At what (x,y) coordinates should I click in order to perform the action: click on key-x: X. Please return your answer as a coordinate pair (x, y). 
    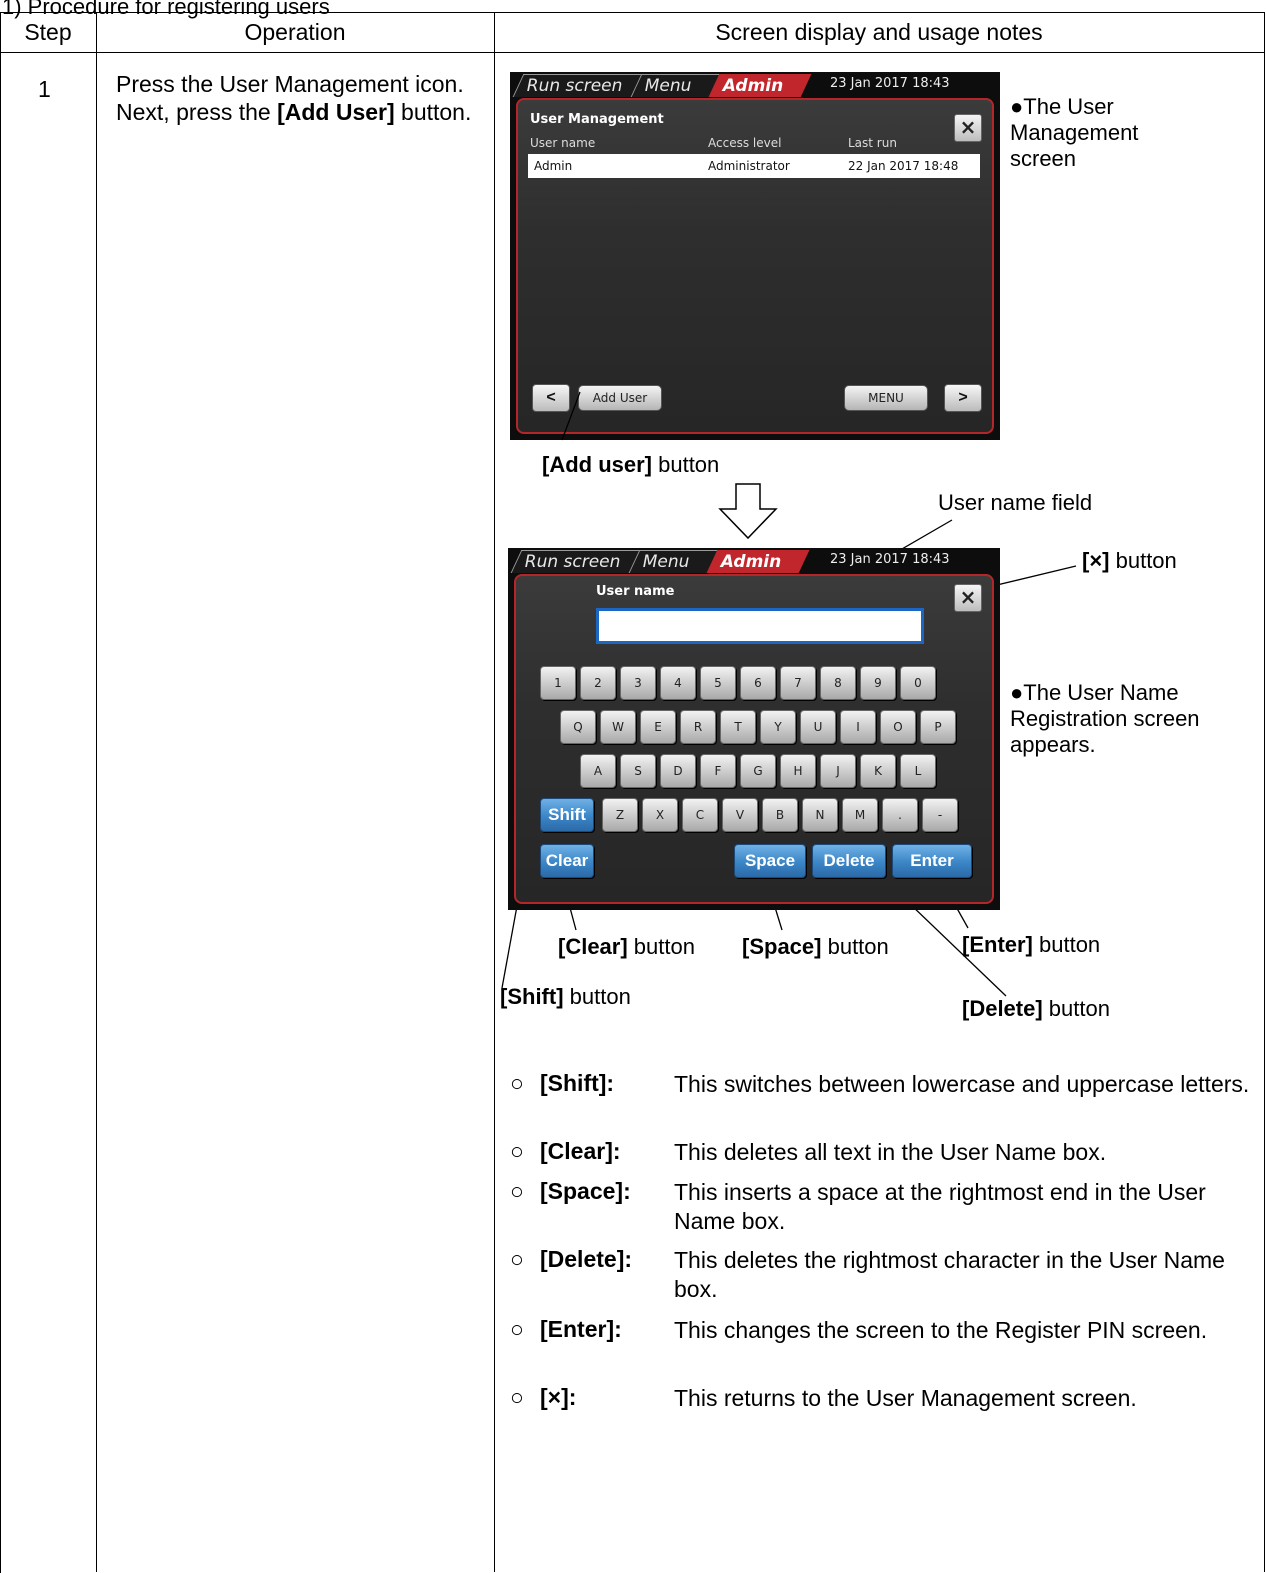
    Looking at the image, I should click on (660, 815).